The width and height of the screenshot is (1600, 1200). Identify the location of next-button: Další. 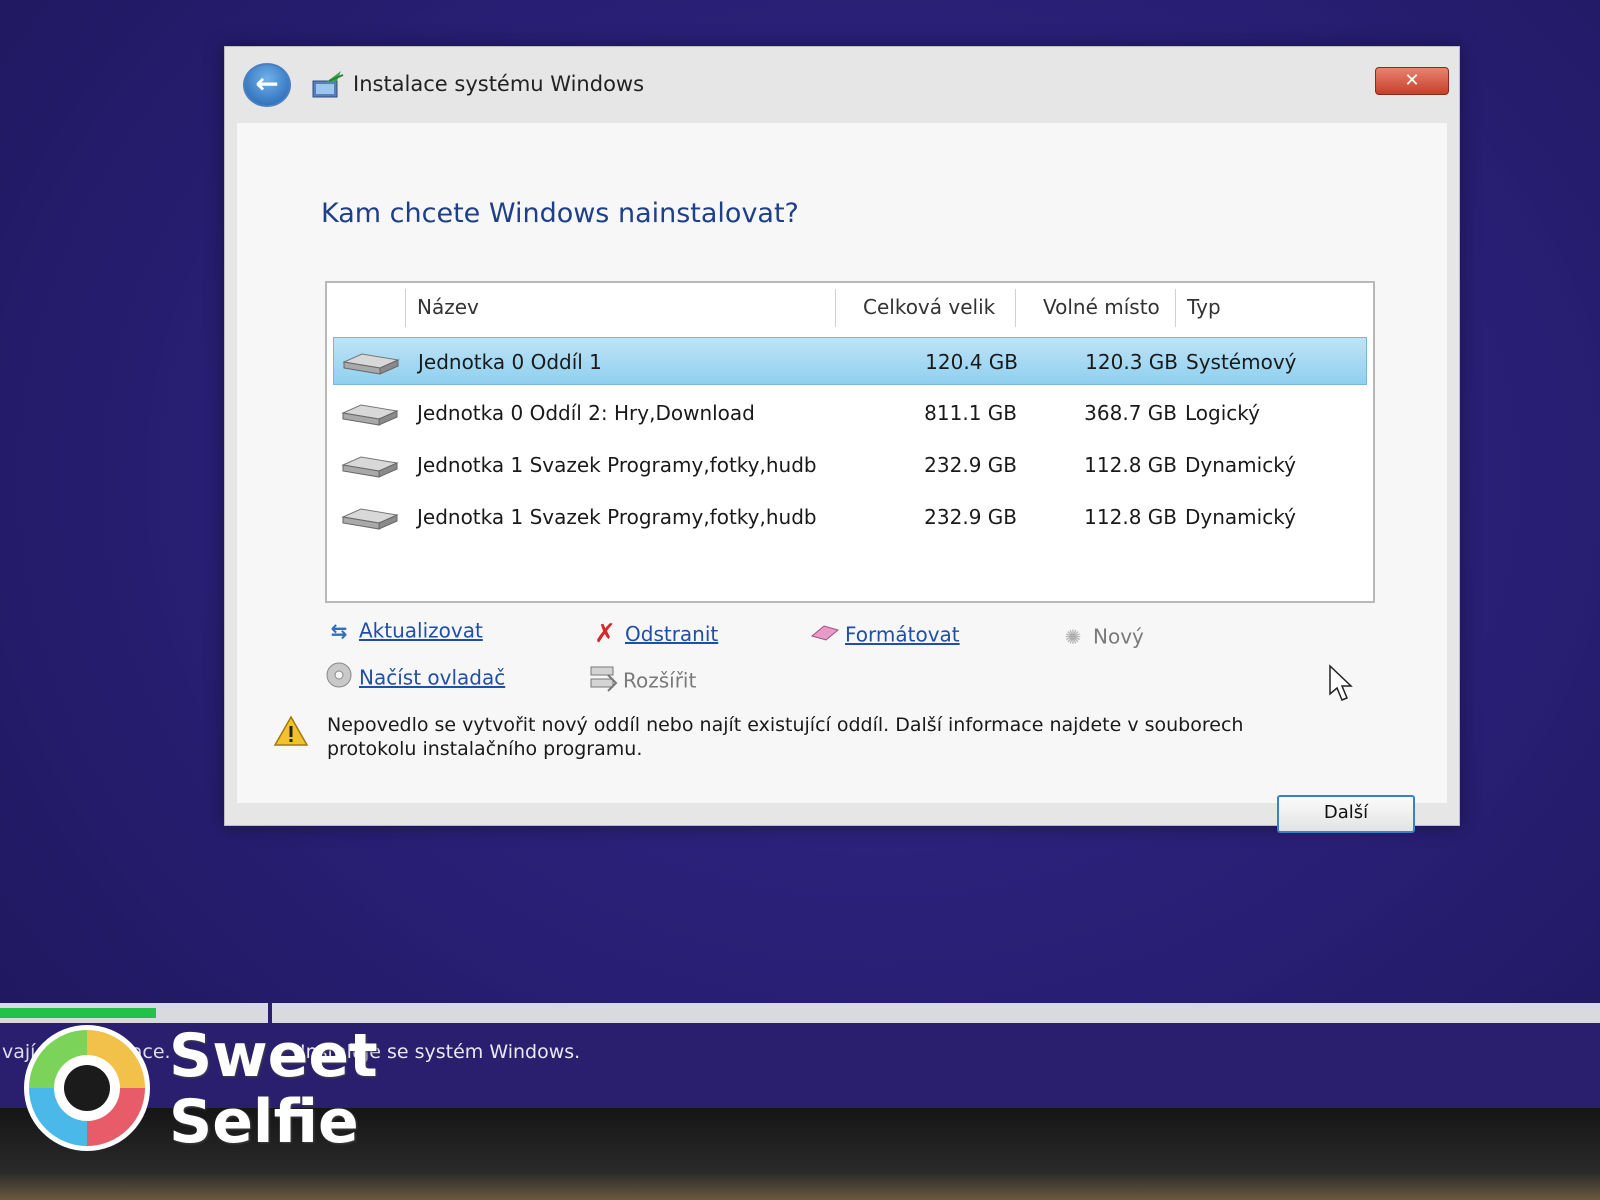
(1346, 814).